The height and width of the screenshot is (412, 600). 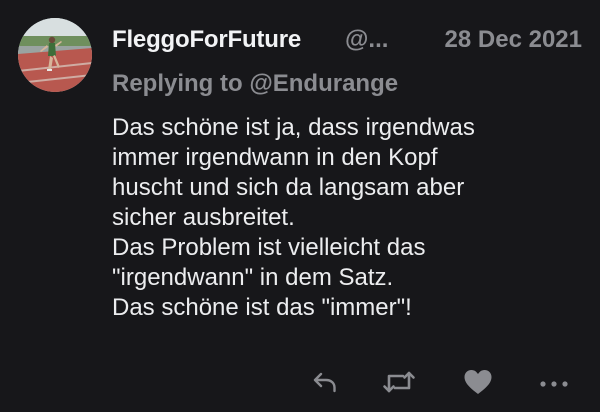 I want to click on heart-icon, so click(x=478, y=382).